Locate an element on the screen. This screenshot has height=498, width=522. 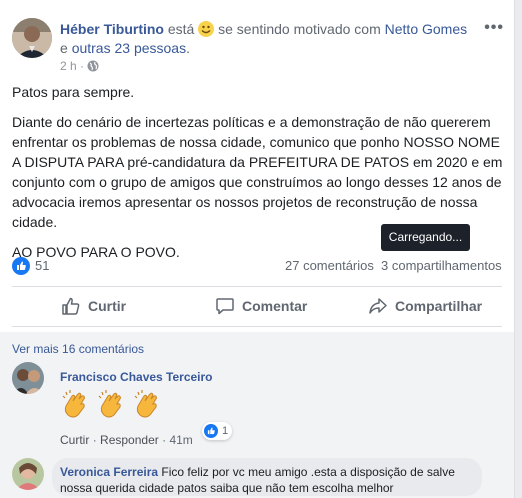
header-word: está is located at coordinates (181, 29).